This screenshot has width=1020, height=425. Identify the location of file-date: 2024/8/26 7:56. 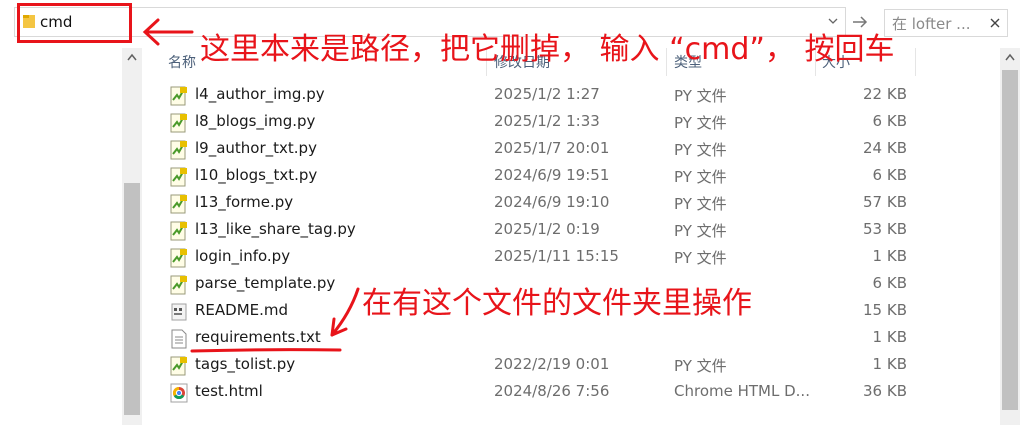
(552, 391).